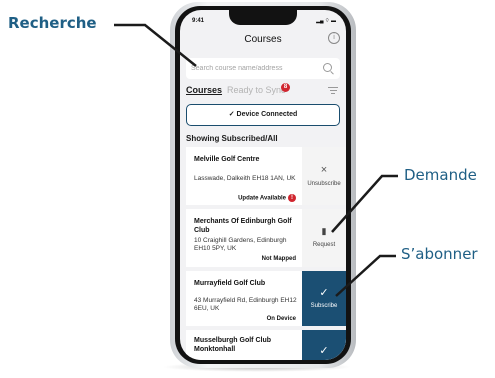 The image size is (495, 378). Describe the element at coordinates (155, 45) in the screenshot. I see `search-leader-line` at that location.